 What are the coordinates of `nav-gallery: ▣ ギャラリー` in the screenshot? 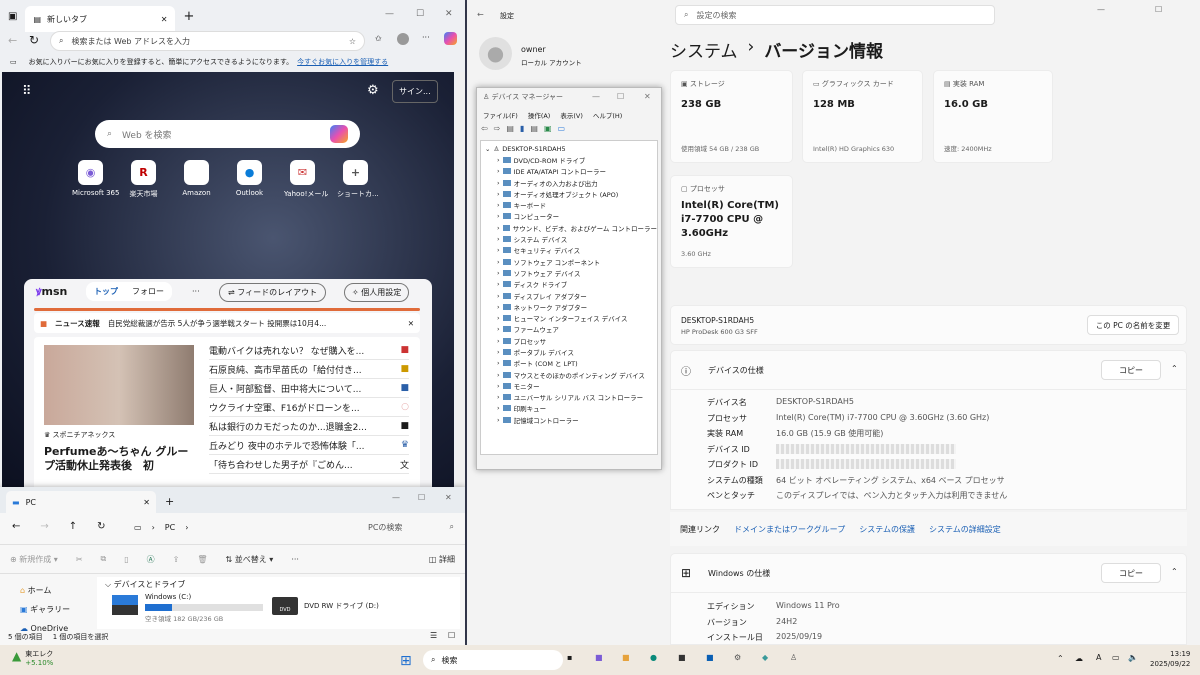 It's located at (45, 609).